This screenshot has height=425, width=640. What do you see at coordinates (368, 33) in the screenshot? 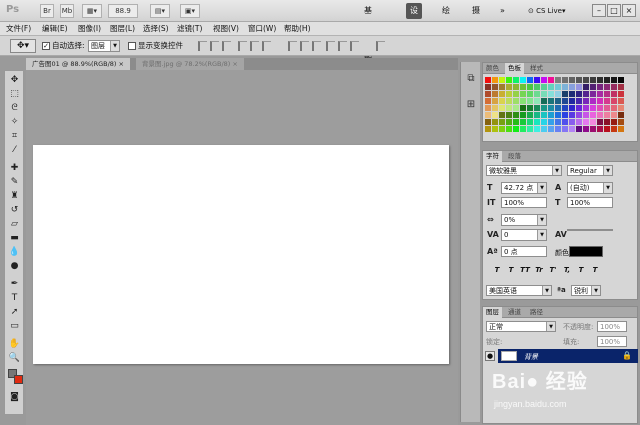
I see `workspace-essentials: 基本功能` at bounding box center [368, 33].